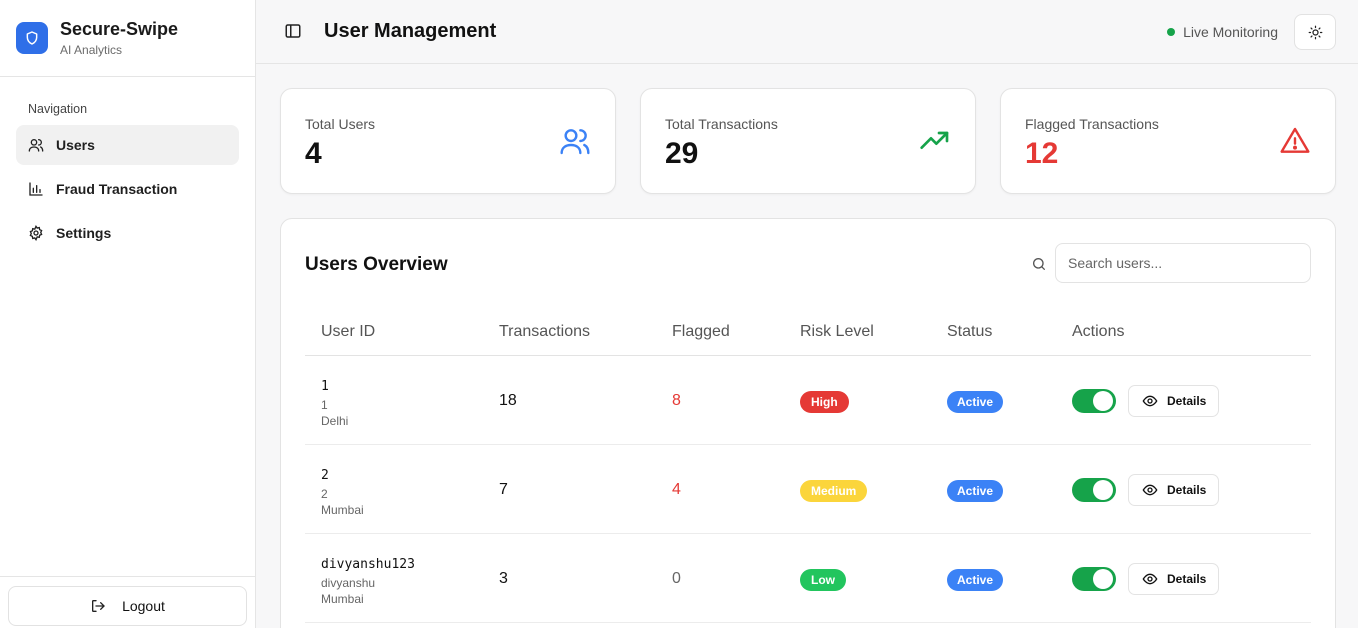 Image resolution: width=1358 pixels, height=628 pixels. I want to click on alert-triangle-icon, so click(1295, 140).